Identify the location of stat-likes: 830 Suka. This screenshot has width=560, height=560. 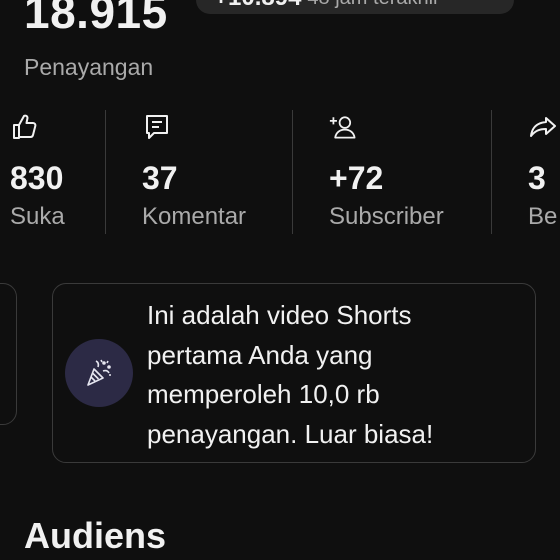
(55, 171).